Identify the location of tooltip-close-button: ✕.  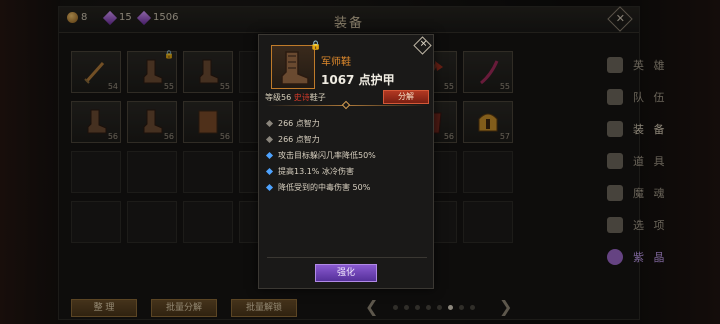
(422, 45).